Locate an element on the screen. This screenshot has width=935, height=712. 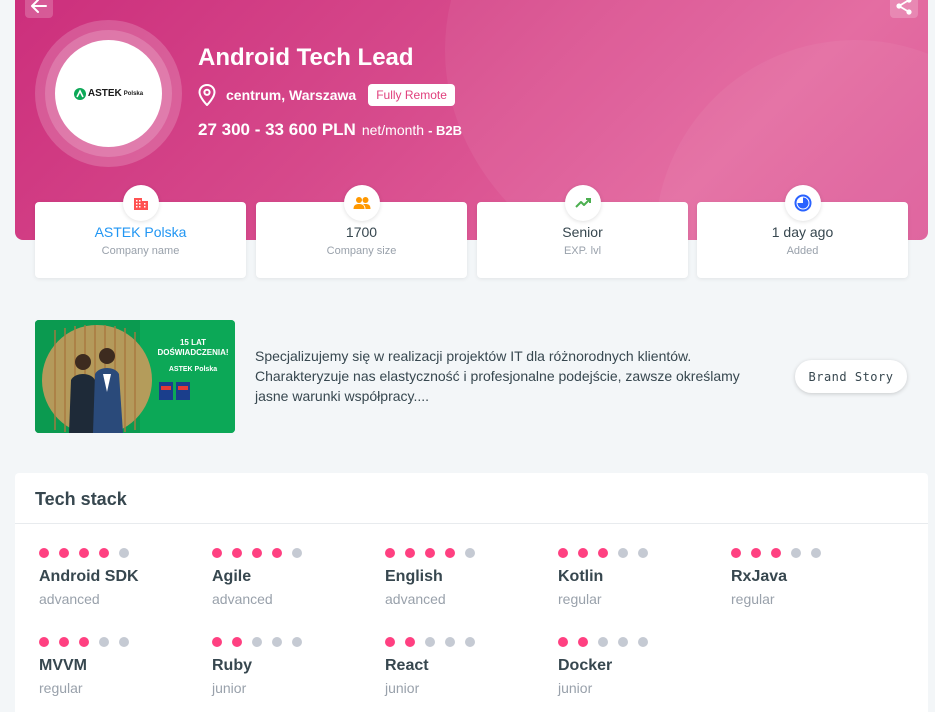
card-company-size: 1700 Company size is located at coordinates (361, 231).